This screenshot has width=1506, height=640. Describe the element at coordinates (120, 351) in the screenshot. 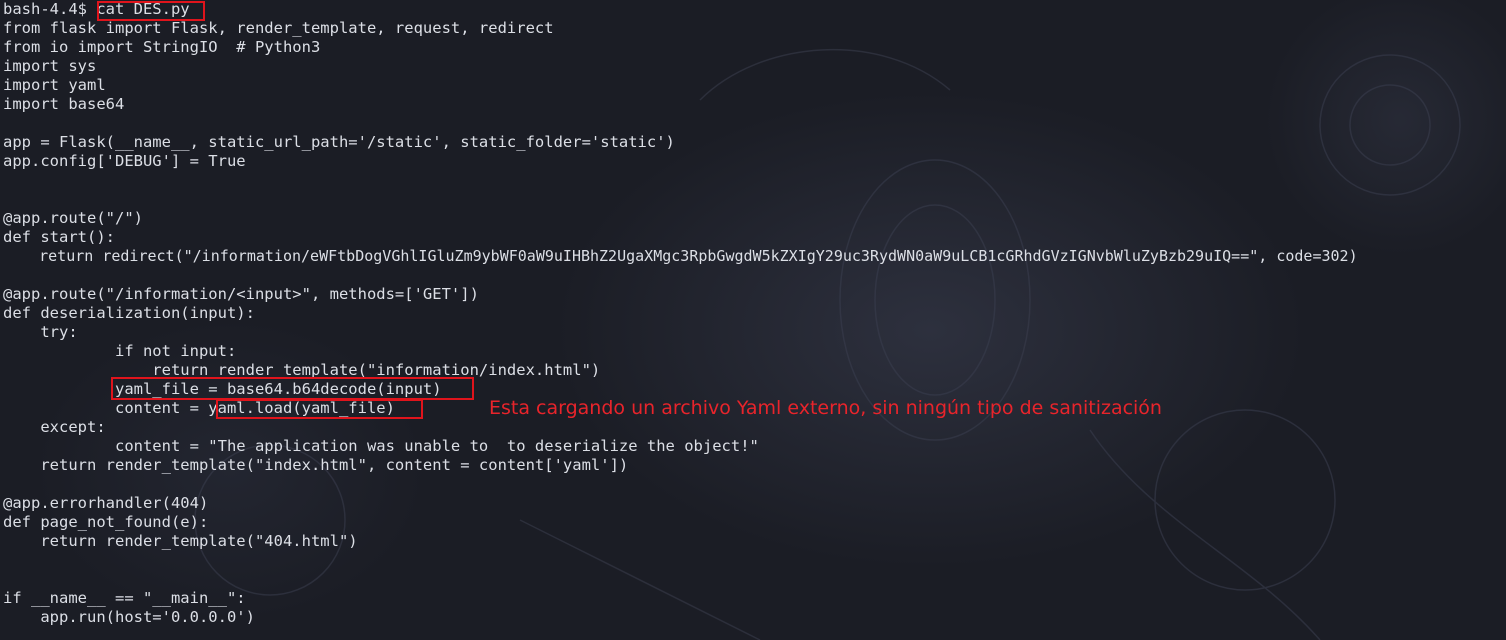

I see `code-line: if not input:` at that location.